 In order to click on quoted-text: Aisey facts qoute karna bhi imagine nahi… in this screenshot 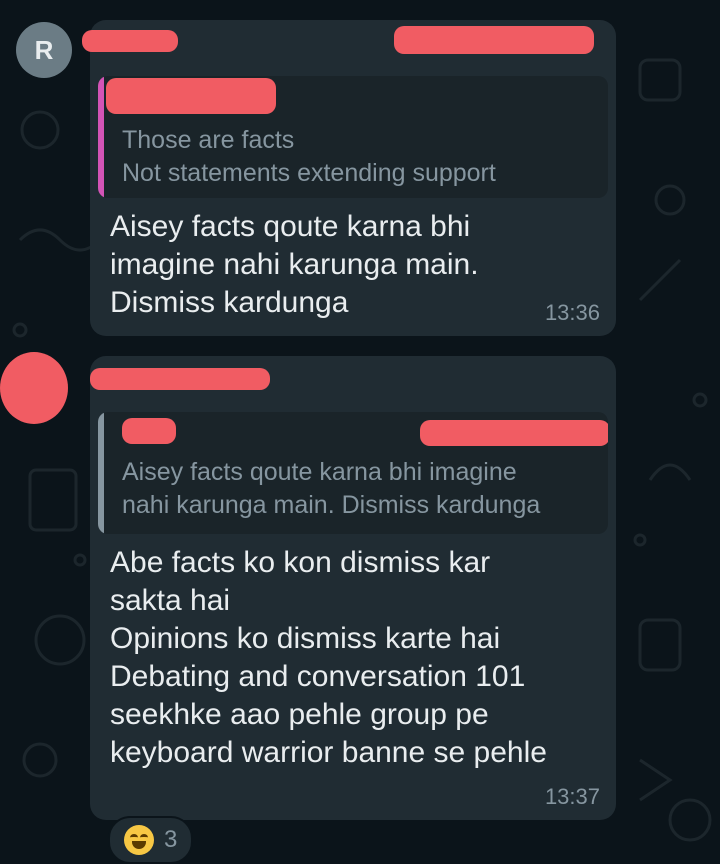, I will do `click(331, 488)`.